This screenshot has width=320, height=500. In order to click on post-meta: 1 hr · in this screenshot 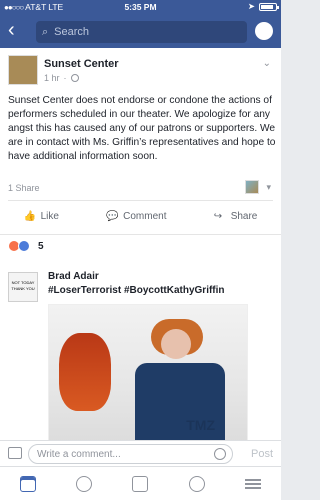, I will do `click(61, 78)`.